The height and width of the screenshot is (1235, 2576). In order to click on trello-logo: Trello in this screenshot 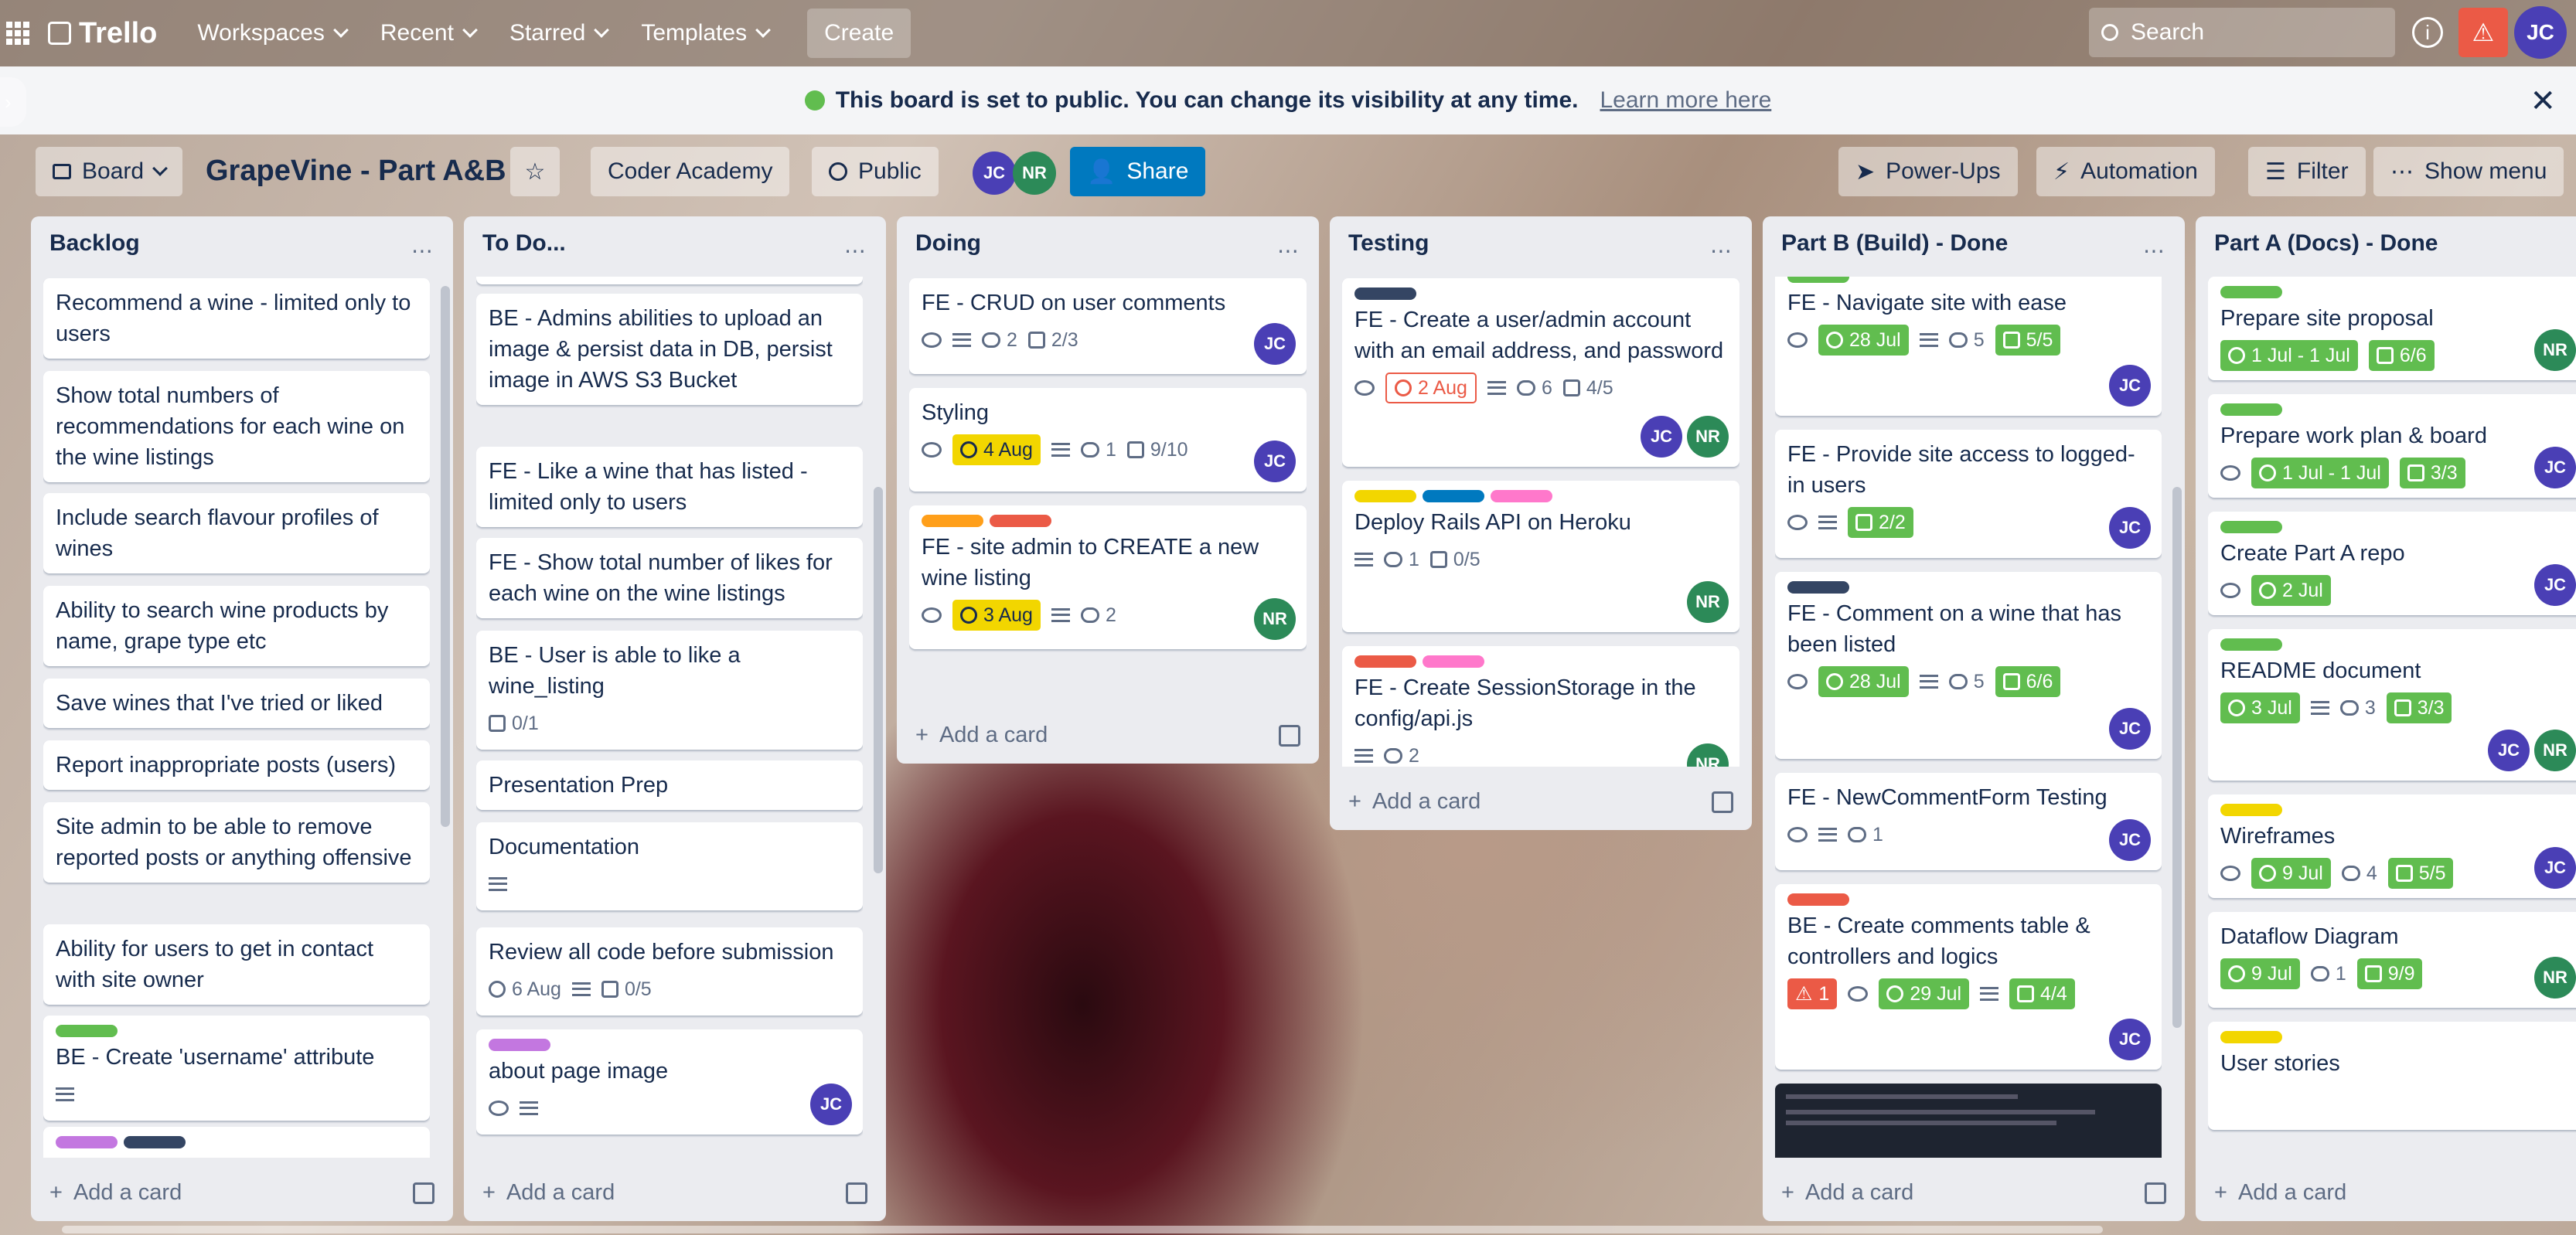, I will do `click(102, 33)`.